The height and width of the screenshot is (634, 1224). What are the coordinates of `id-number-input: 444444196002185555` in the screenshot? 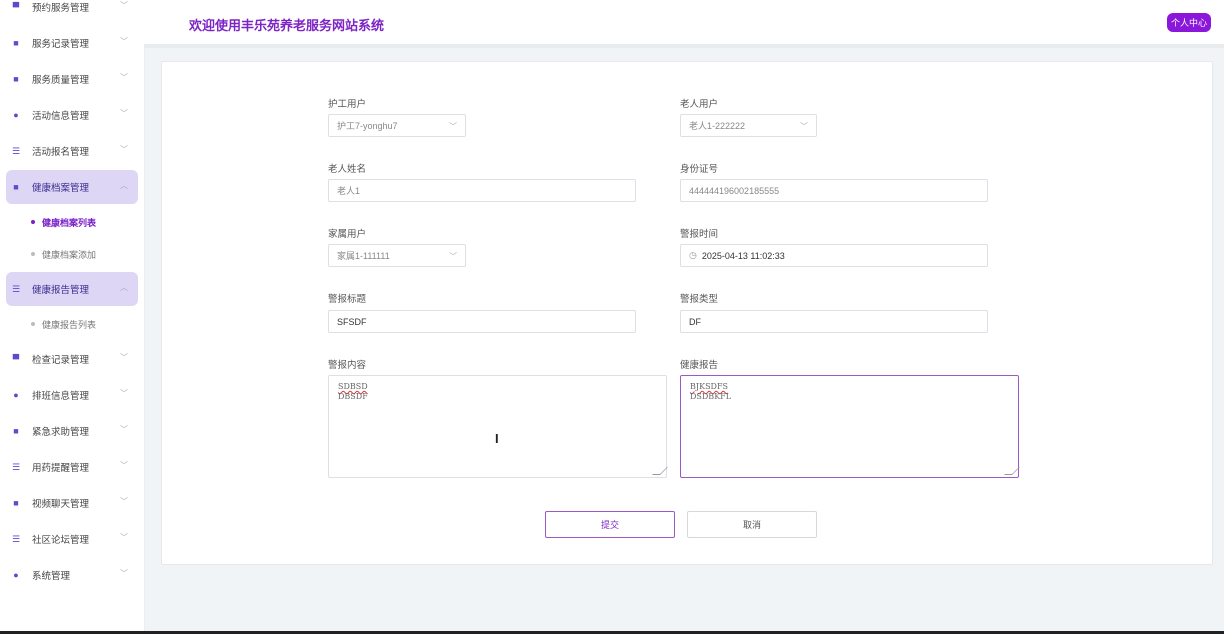 It's located at (834, 190).